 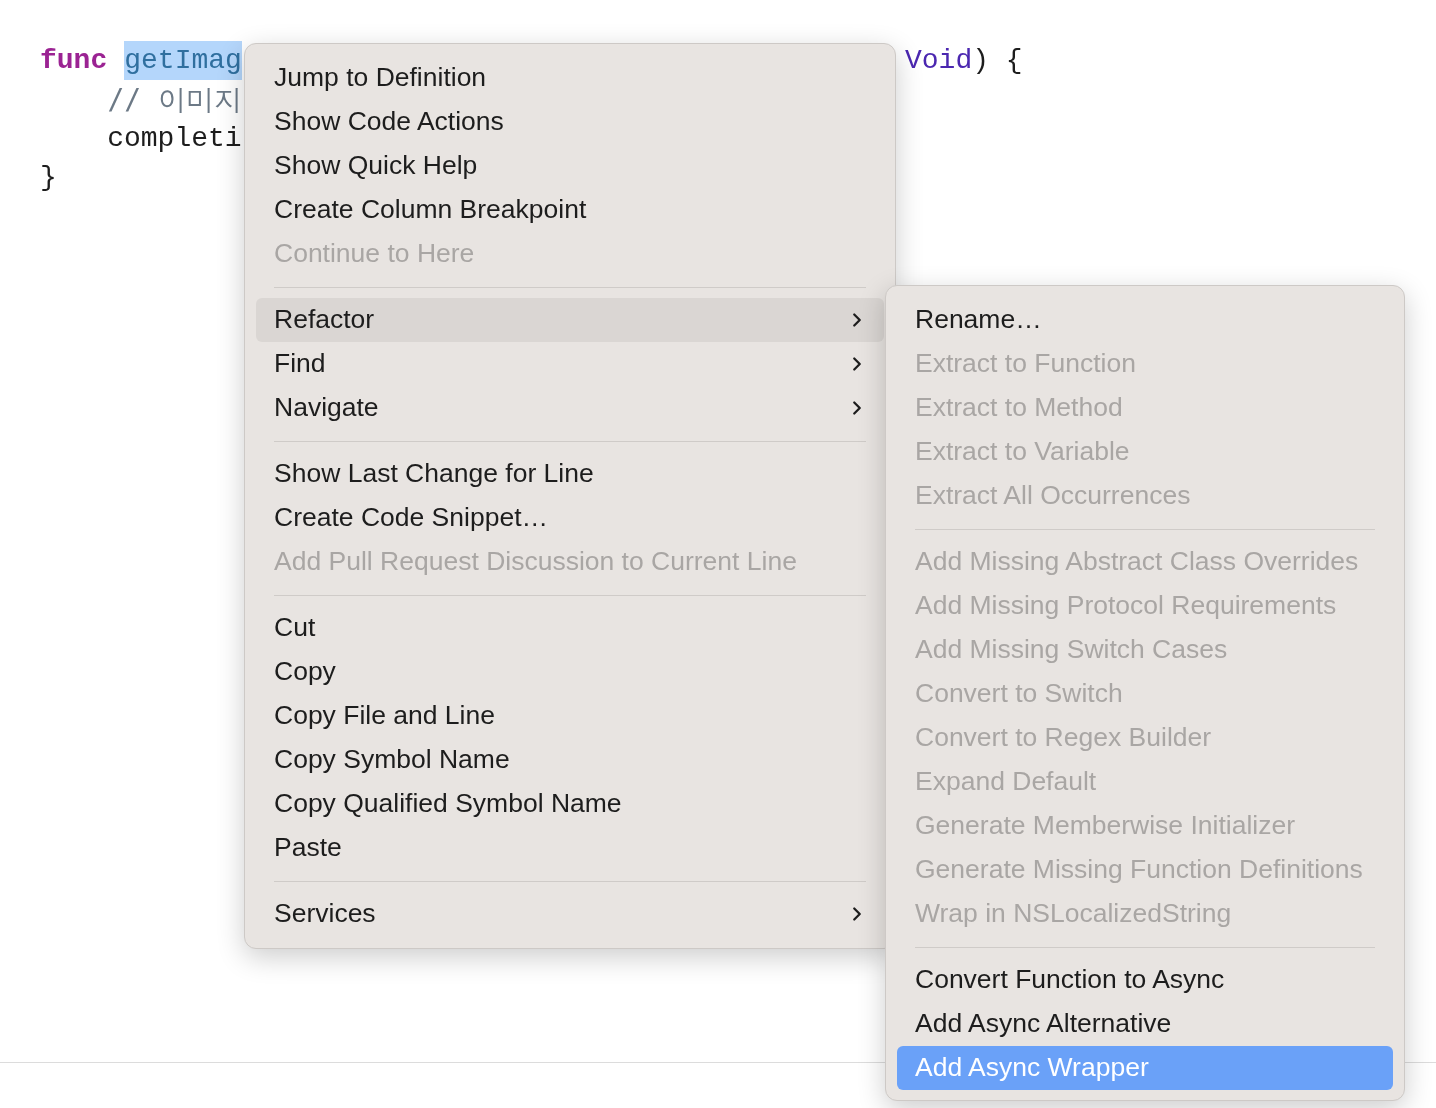 What do you see at coordinates (74, 61) in the screenshot?
I see `code-keyword: func` at bounding box center [74, 61].